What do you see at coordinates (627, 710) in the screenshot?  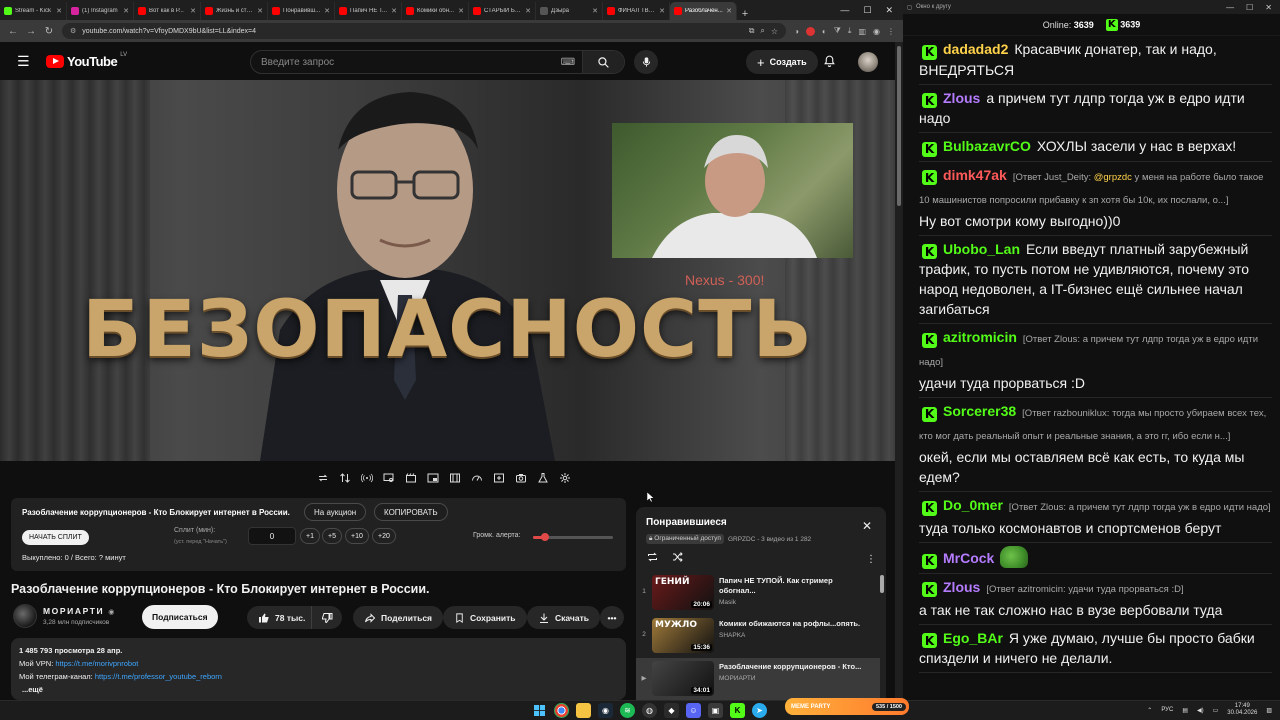 I see `spotify-icon: ≋` at bounding box center [627, 710].